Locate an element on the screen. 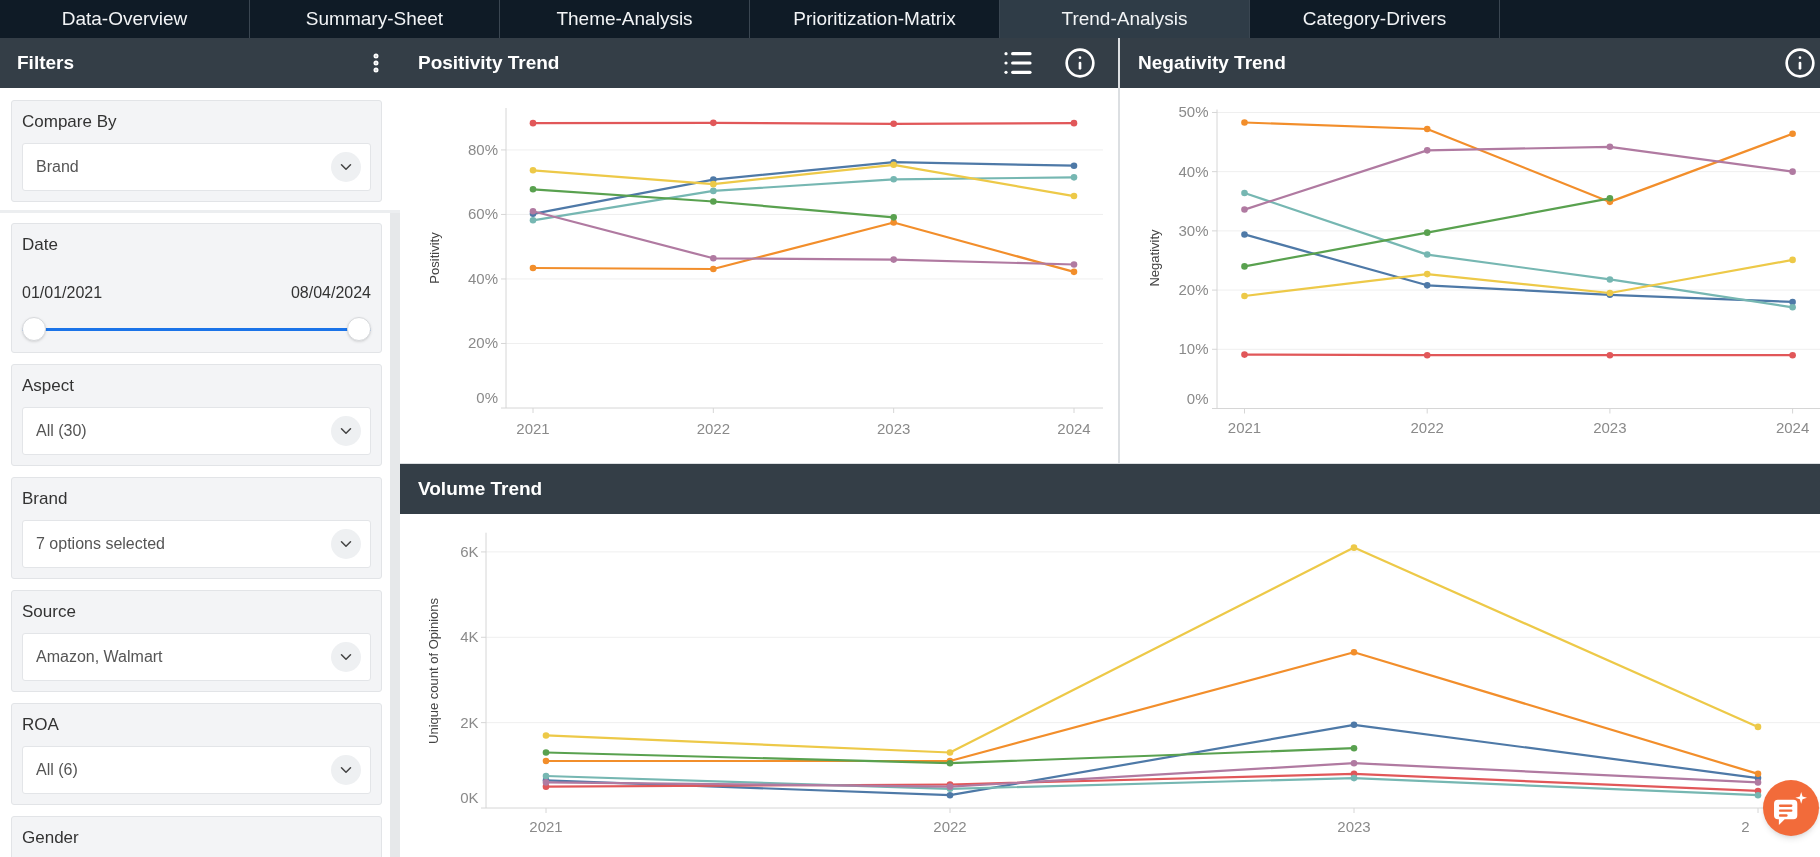 Image resolution: width=1820 pixels, height=857 pixels. y-tick-label: 6K is located at coordinates (469, 551).